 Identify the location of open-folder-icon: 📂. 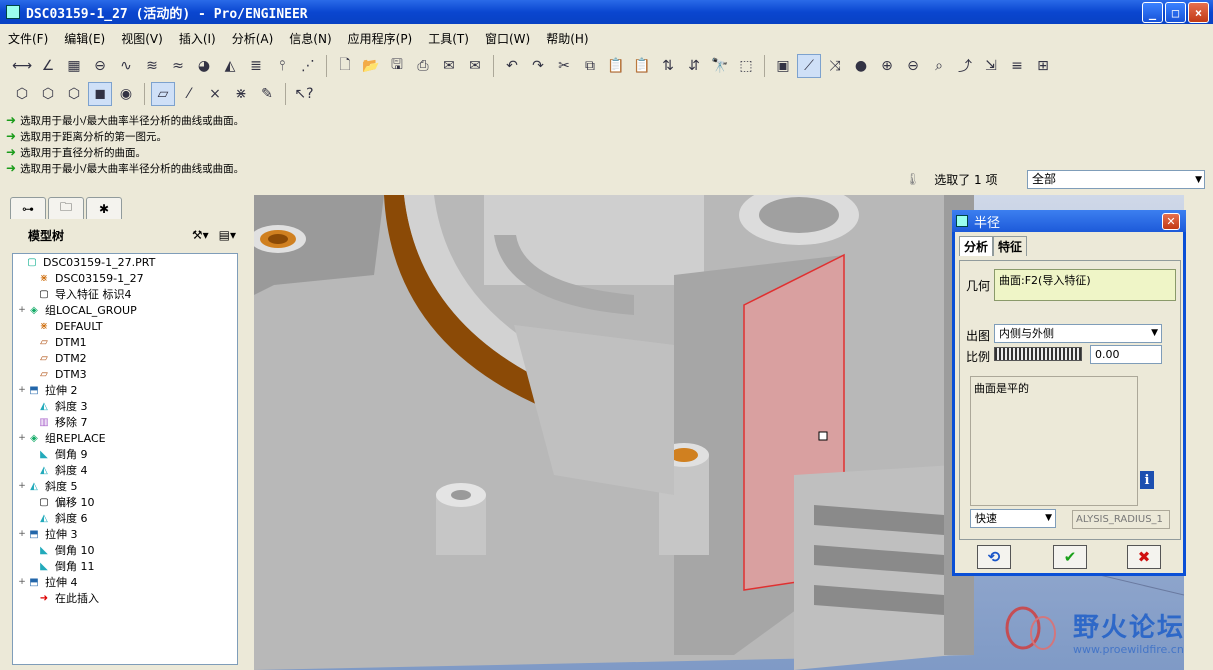
(371, 66).